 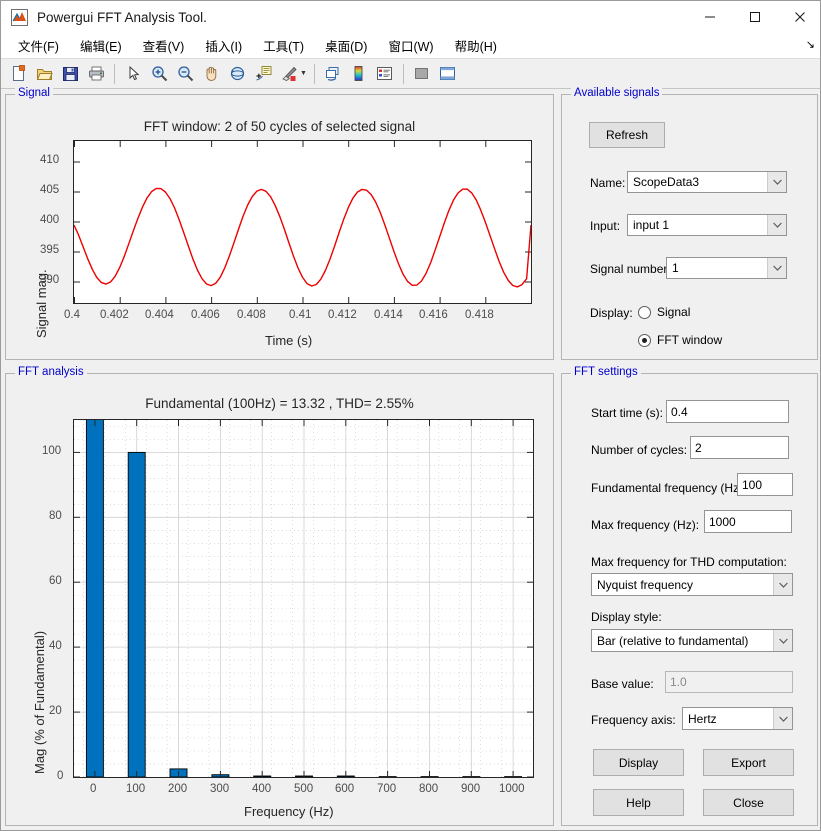 I want to click on fft-xtick-700: 700, so click(x=387, y=789).